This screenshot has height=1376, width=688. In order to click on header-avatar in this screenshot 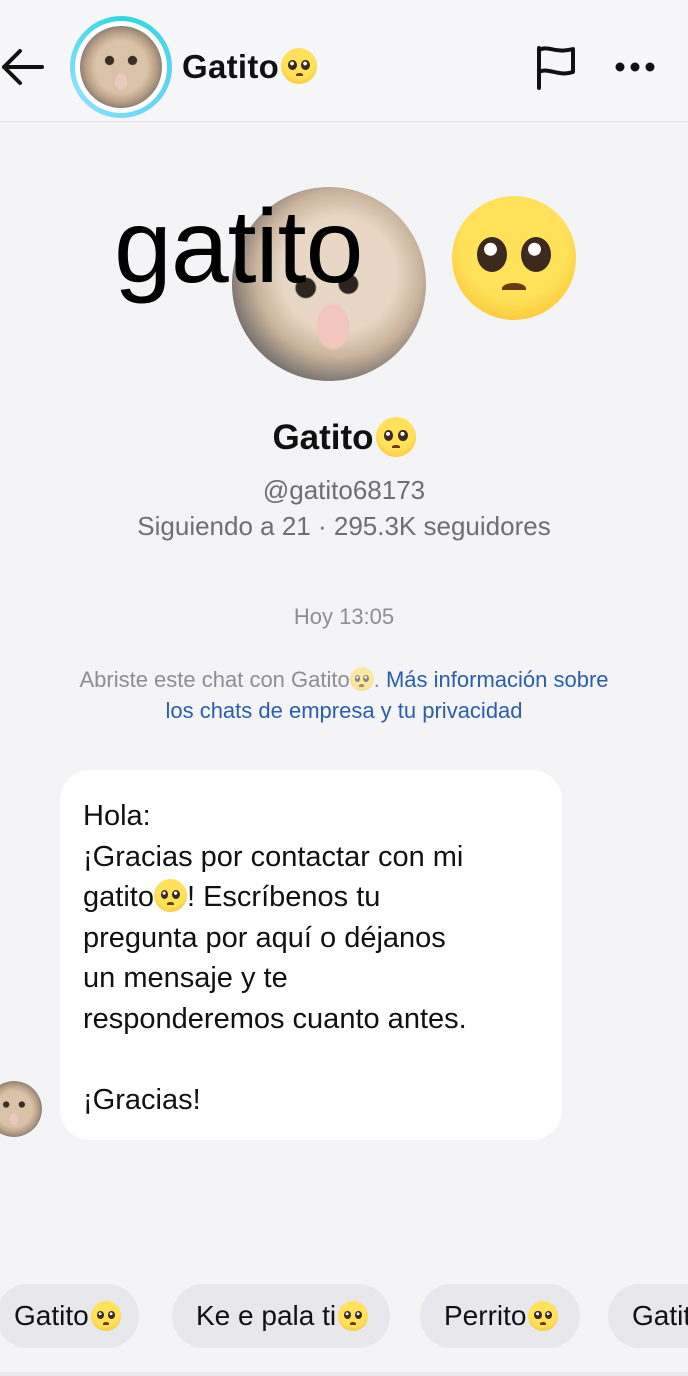, I will do `click(121, 67)`.